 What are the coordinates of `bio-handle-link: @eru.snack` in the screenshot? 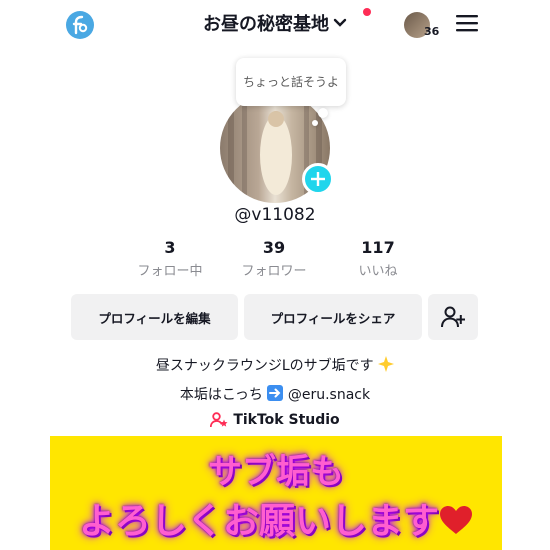 It's located at (329, 395).